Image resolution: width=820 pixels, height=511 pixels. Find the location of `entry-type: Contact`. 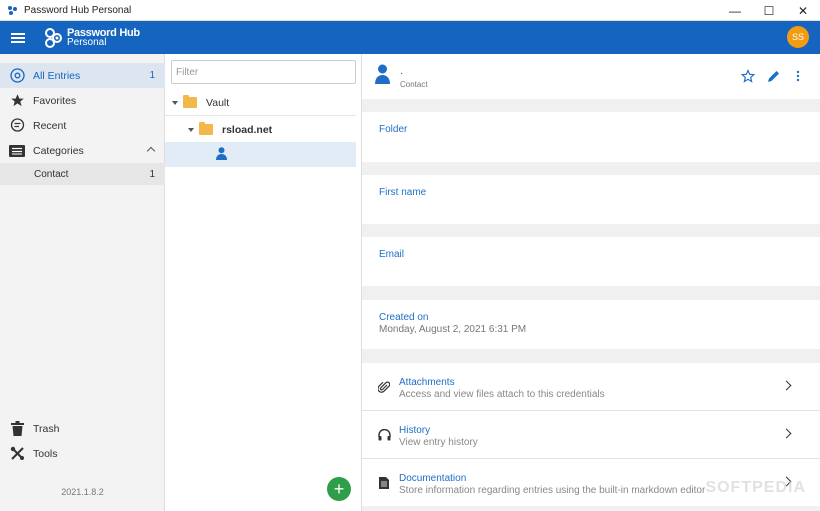

entry-type: Contact is located at coordinates (414, 84).